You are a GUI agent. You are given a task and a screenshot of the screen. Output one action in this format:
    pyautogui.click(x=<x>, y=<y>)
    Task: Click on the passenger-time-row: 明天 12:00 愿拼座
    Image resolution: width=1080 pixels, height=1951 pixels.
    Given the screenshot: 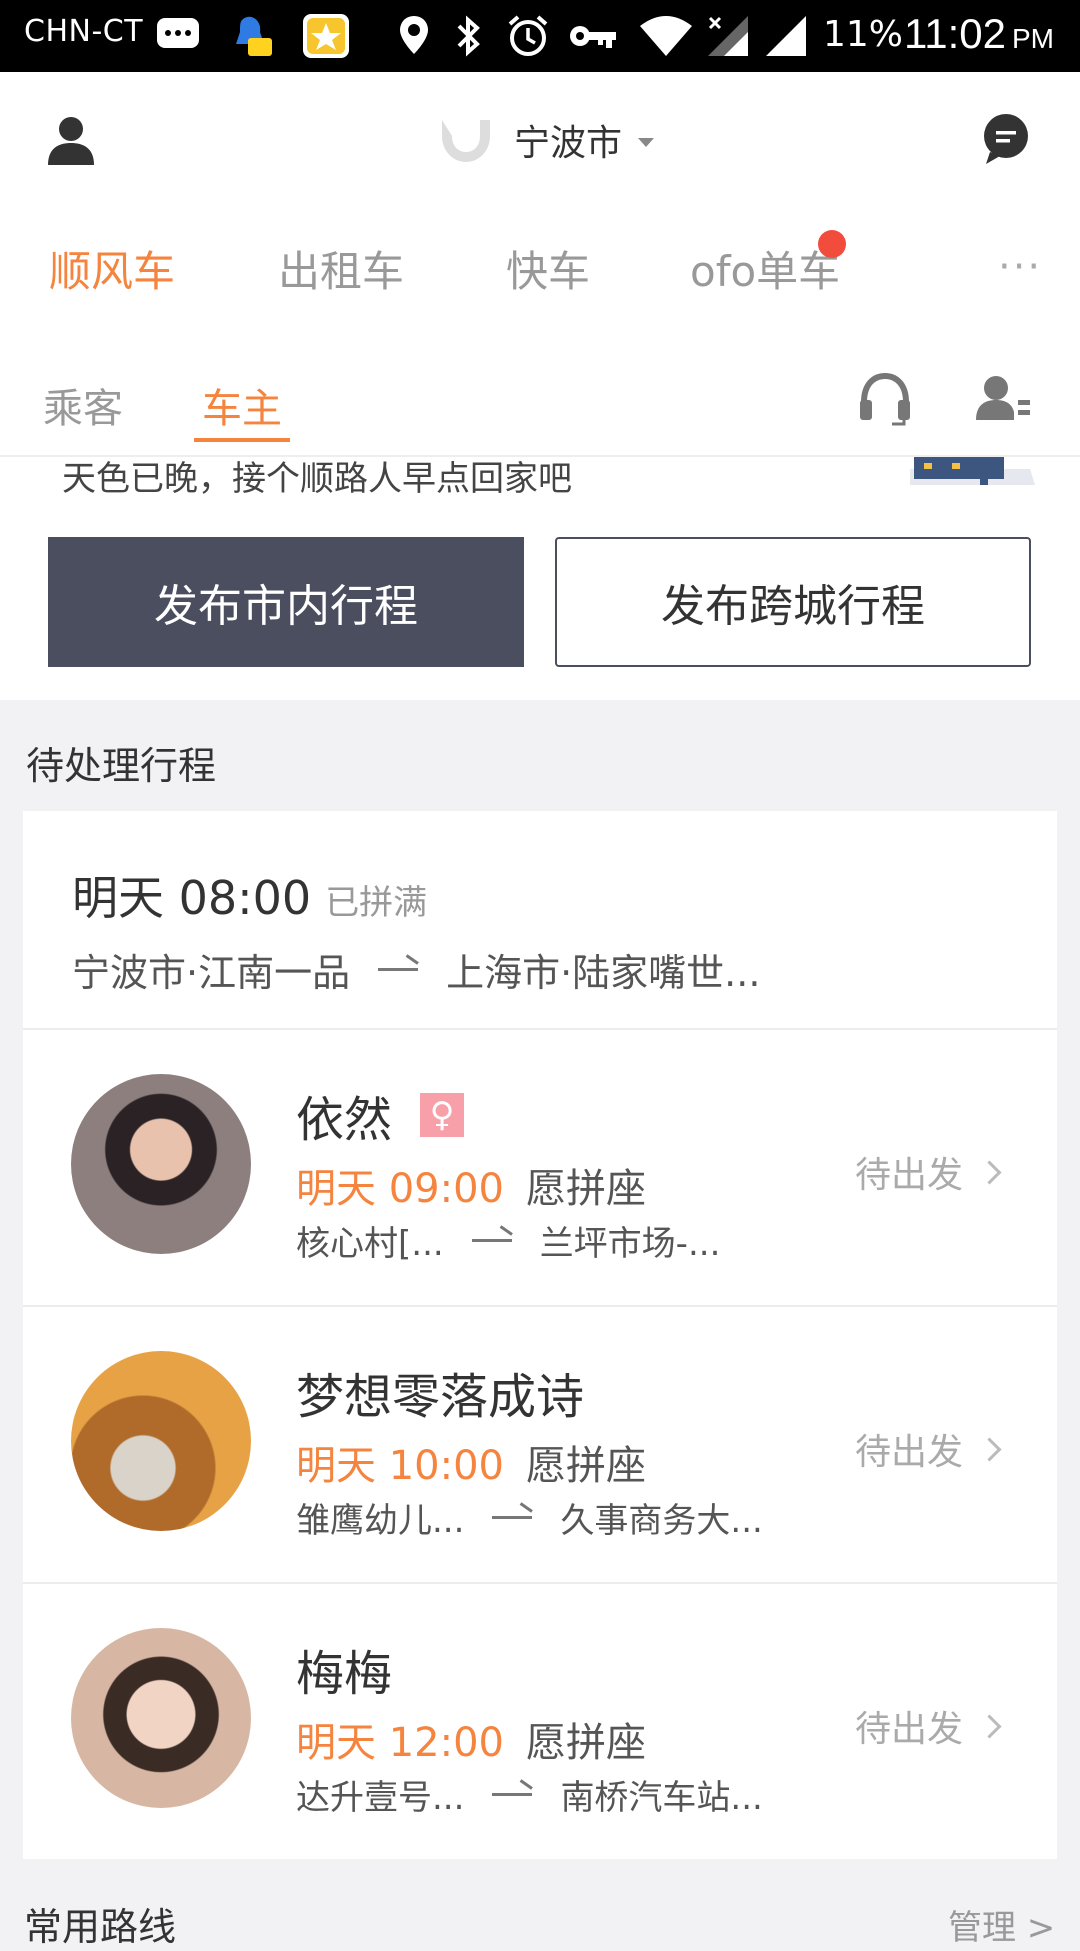 What is the action you would take?
    pyautogui.click(x=471, y=1739)
    